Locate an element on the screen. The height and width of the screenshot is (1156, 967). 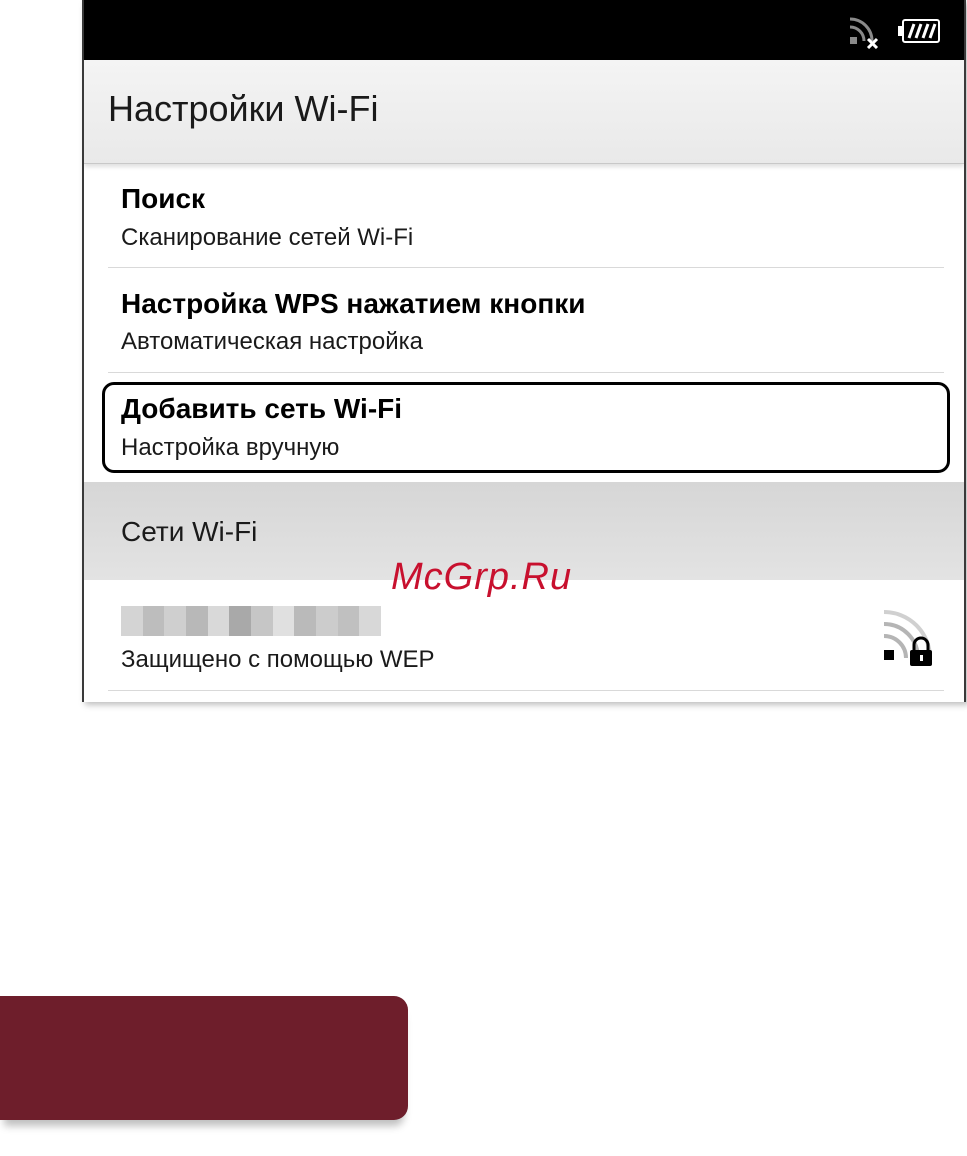
menu-item-subtitle: Настройка вручную is located at coordinates (230, 447).